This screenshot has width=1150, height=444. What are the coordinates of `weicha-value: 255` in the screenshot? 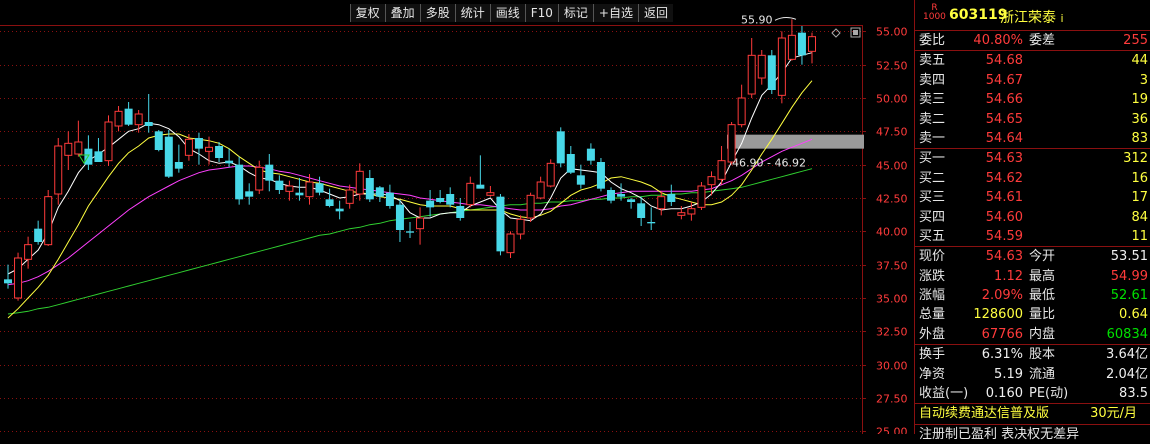 It's located at (1135, 40).